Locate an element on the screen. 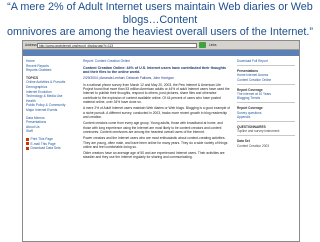  breadcrumb: Report: Content Creation Online is located at coordinates (157, 61).